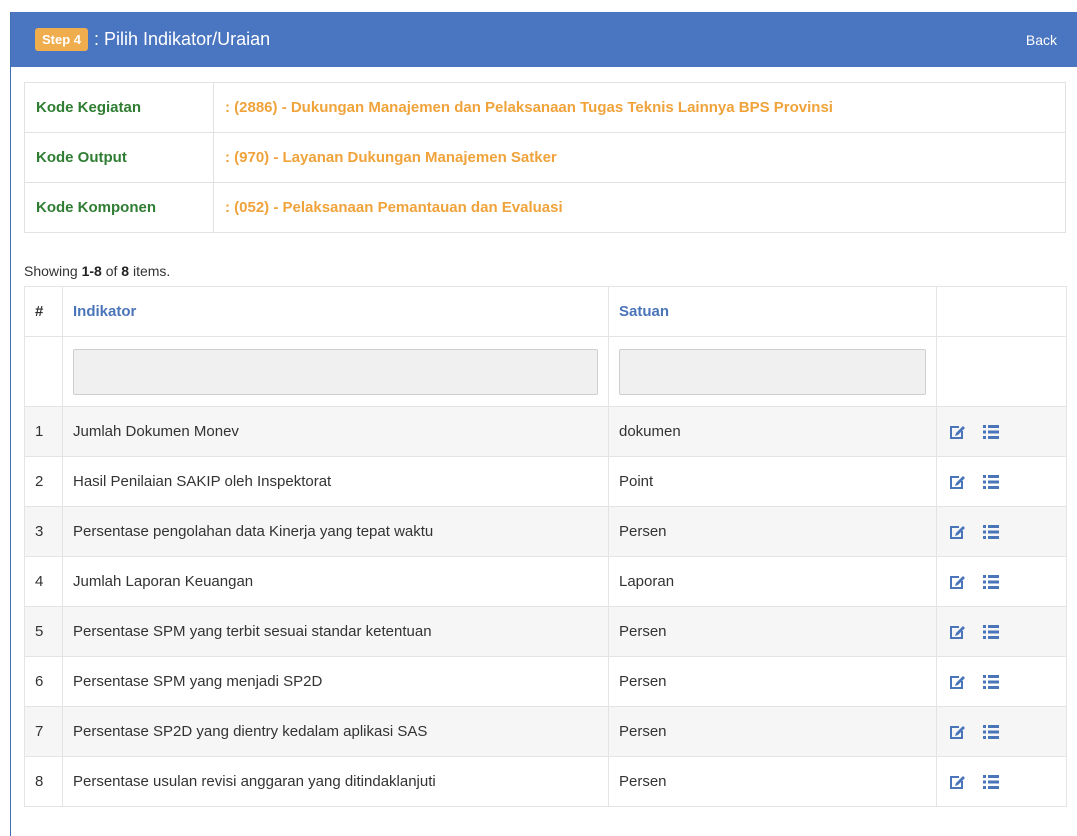  I want to click on satuan-filter-input, so click(772, 371).